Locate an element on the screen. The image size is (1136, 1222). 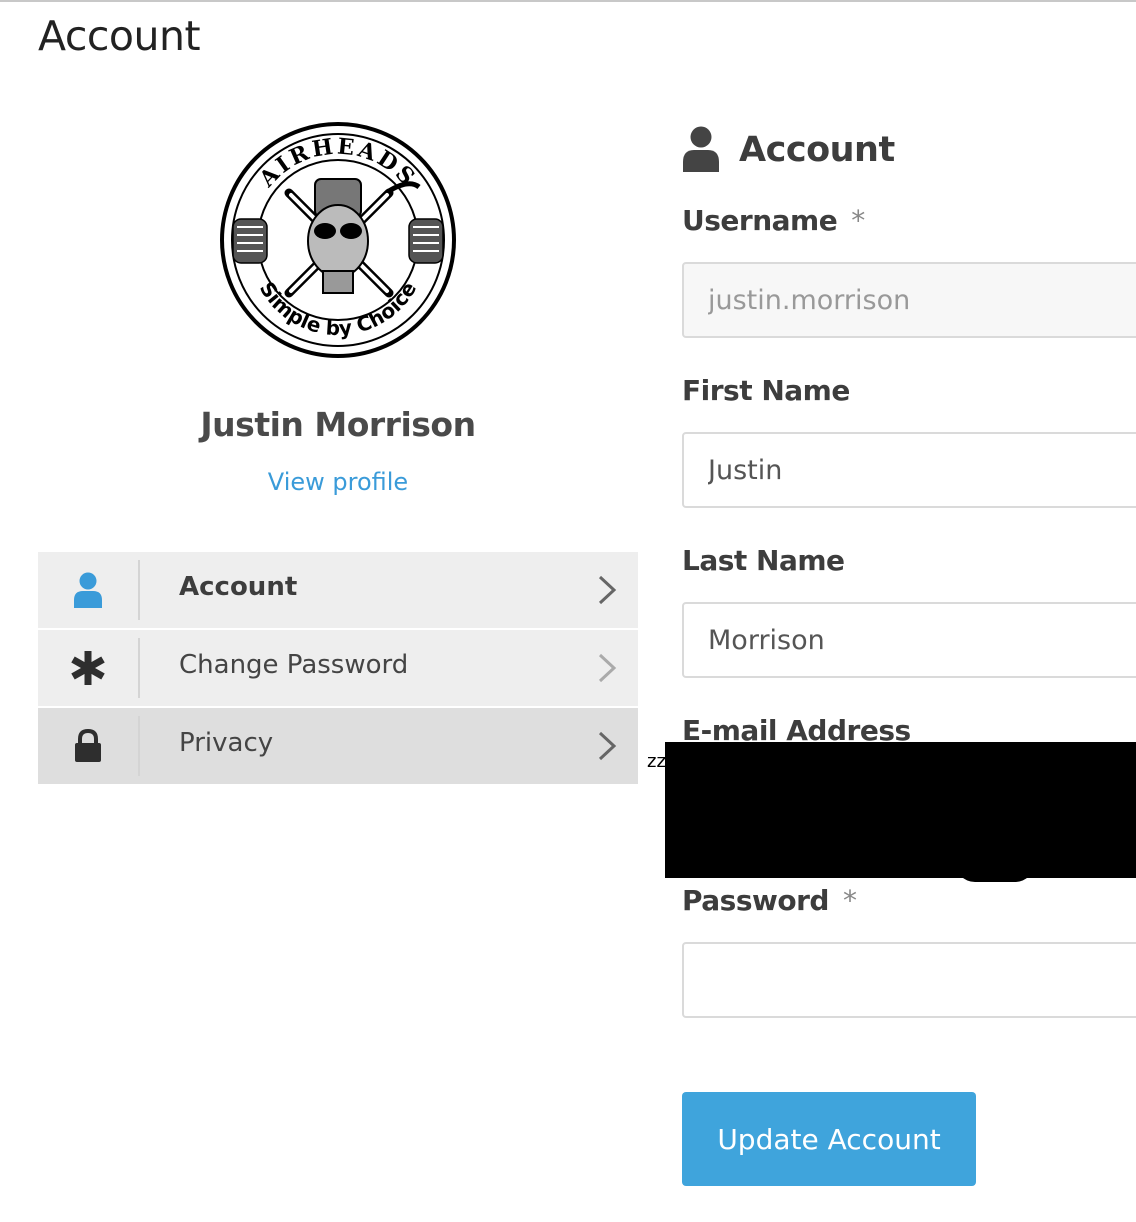
asterisk-icon is located at coordinates (88, 668).